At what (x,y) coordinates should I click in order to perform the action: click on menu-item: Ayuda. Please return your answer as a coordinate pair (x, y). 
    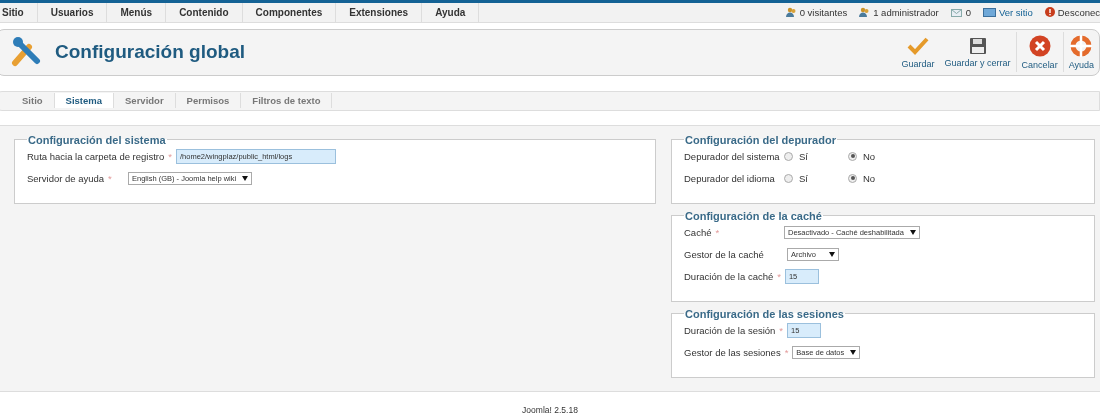
    Looking at the image, I should click on (451, 12).